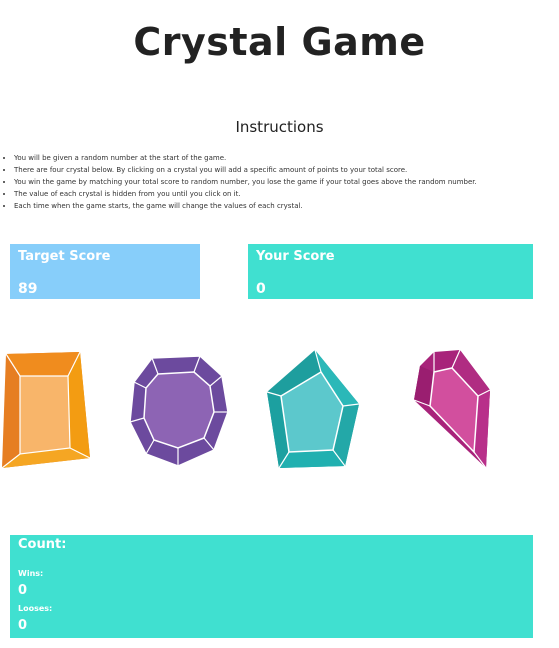  I want to click on target-score-value: 89, so click(28, 289).